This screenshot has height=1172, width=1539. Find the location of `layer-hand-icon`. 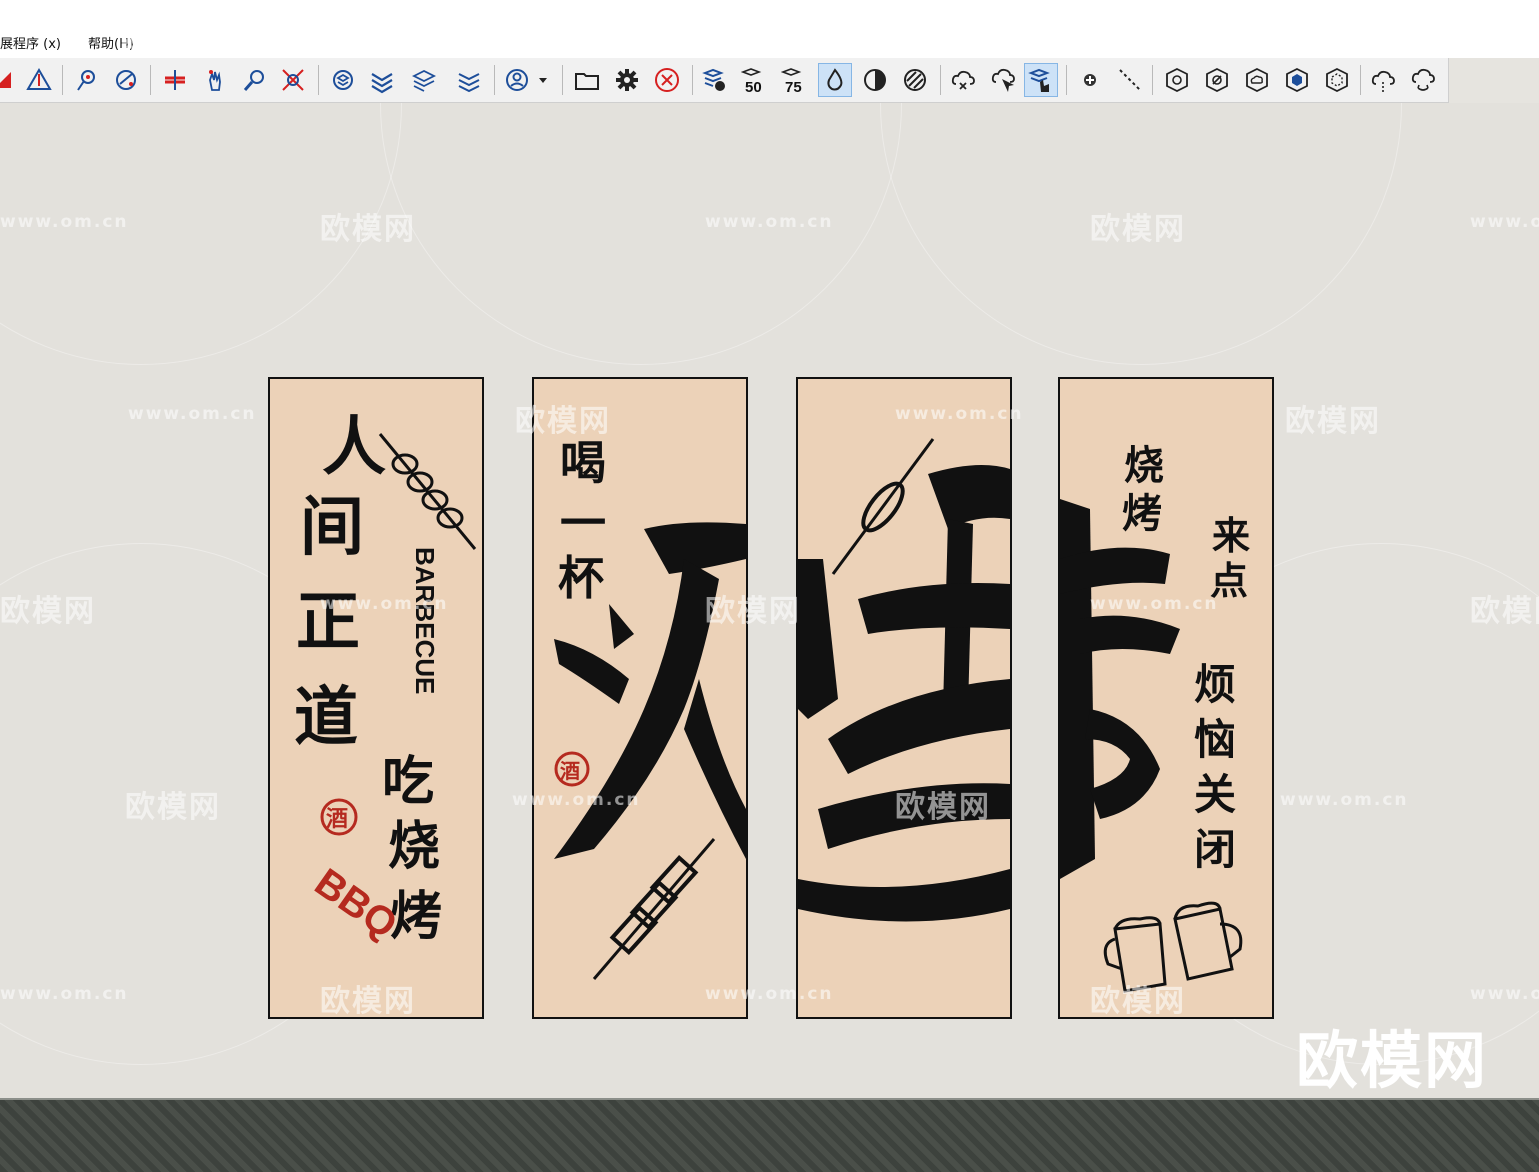

layer-hand-icon is located at coordinates (1041, 80).